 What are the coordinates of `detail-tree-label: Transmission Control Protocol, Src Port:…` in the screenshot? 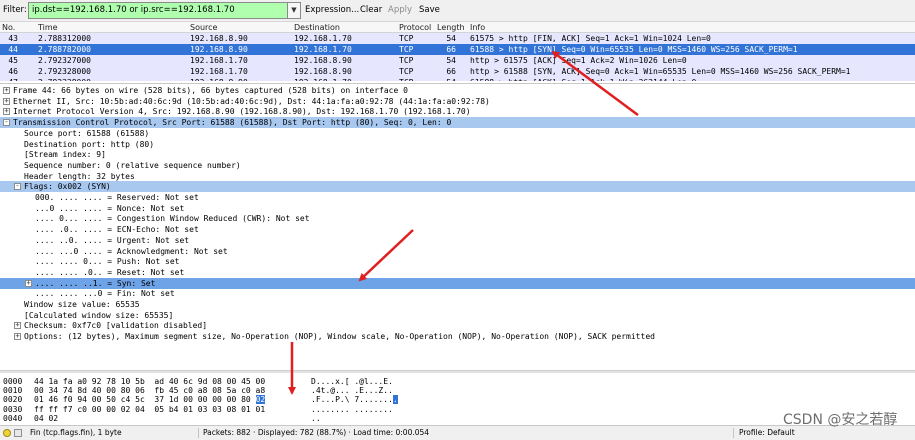 It's located at (232, 123).